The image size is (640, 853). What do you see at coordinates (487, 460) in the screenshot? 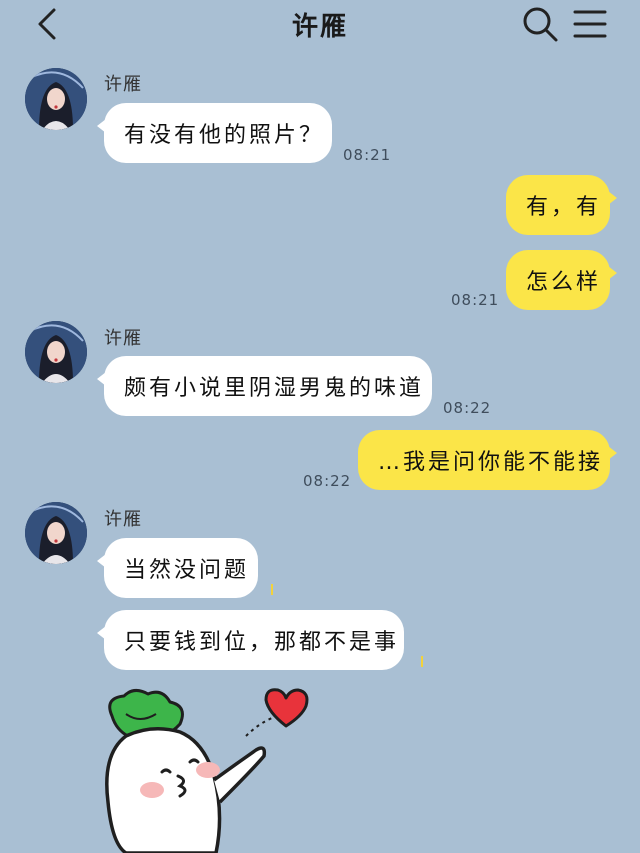
I see `message-bubble-outgoing: …我是问你能不能接` at bounding box center [487, 460].